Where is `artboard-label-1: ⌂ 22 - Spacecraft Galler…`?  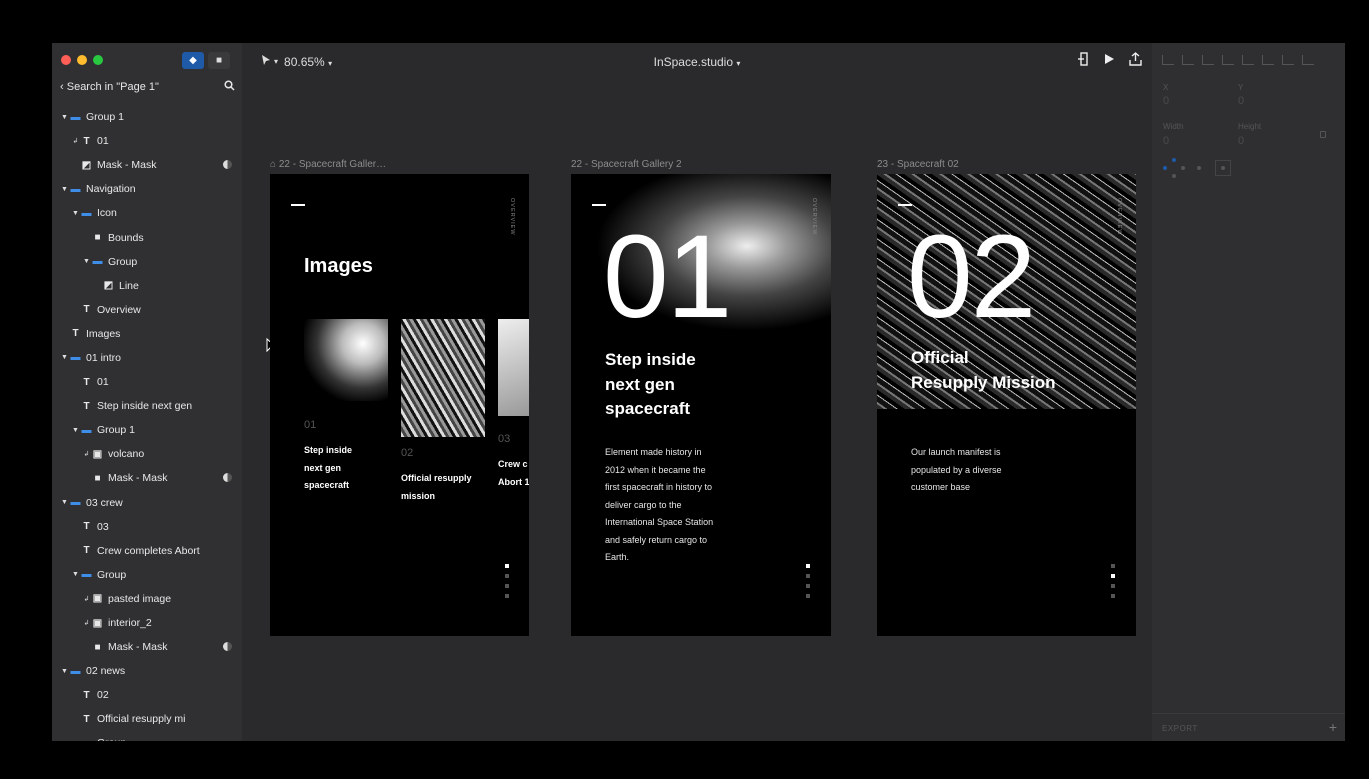 artboard-label-1: ⌂ 22 - Spacecraft Galler… is located at coordinates (328, 164).